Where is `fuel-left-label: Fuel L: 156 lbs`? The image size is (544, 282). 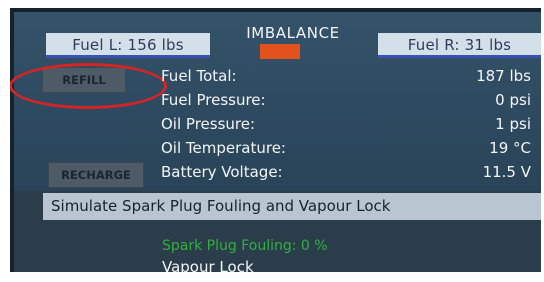 fuel-left-label: Fuel L: 156 lbs is located at coordinates (128, 45).